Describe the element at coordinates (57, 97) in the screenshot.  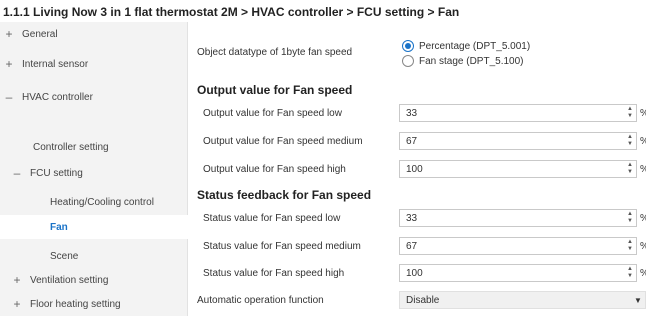
I see `sidebar-item-label: HVAC controller` at that location.